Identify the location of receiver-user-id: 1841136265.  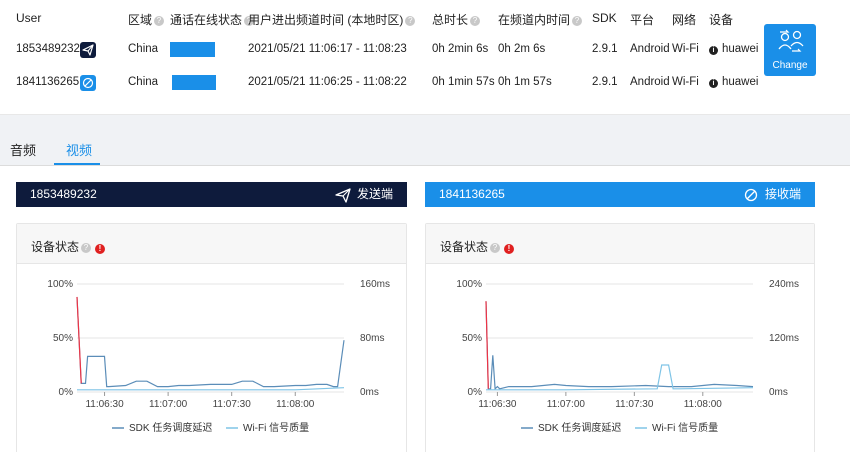
(472, 194).